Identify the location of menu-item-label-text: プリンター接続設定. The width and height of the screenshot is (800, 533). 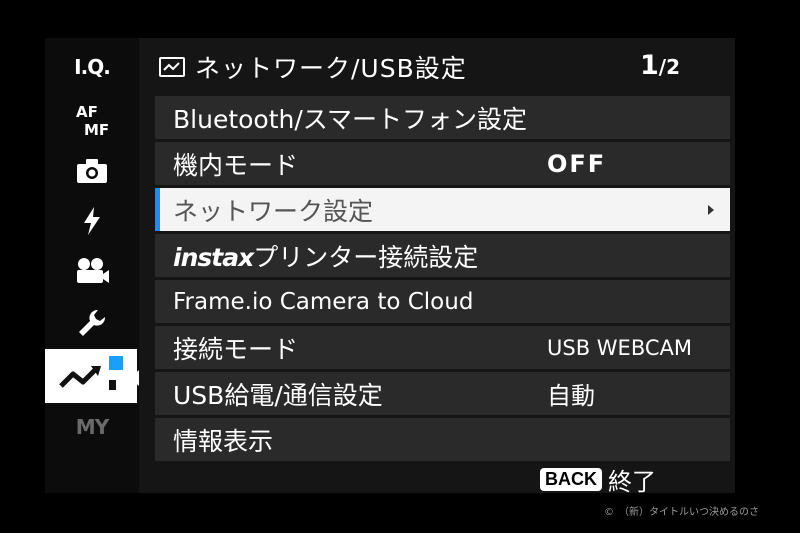
(366, 257).